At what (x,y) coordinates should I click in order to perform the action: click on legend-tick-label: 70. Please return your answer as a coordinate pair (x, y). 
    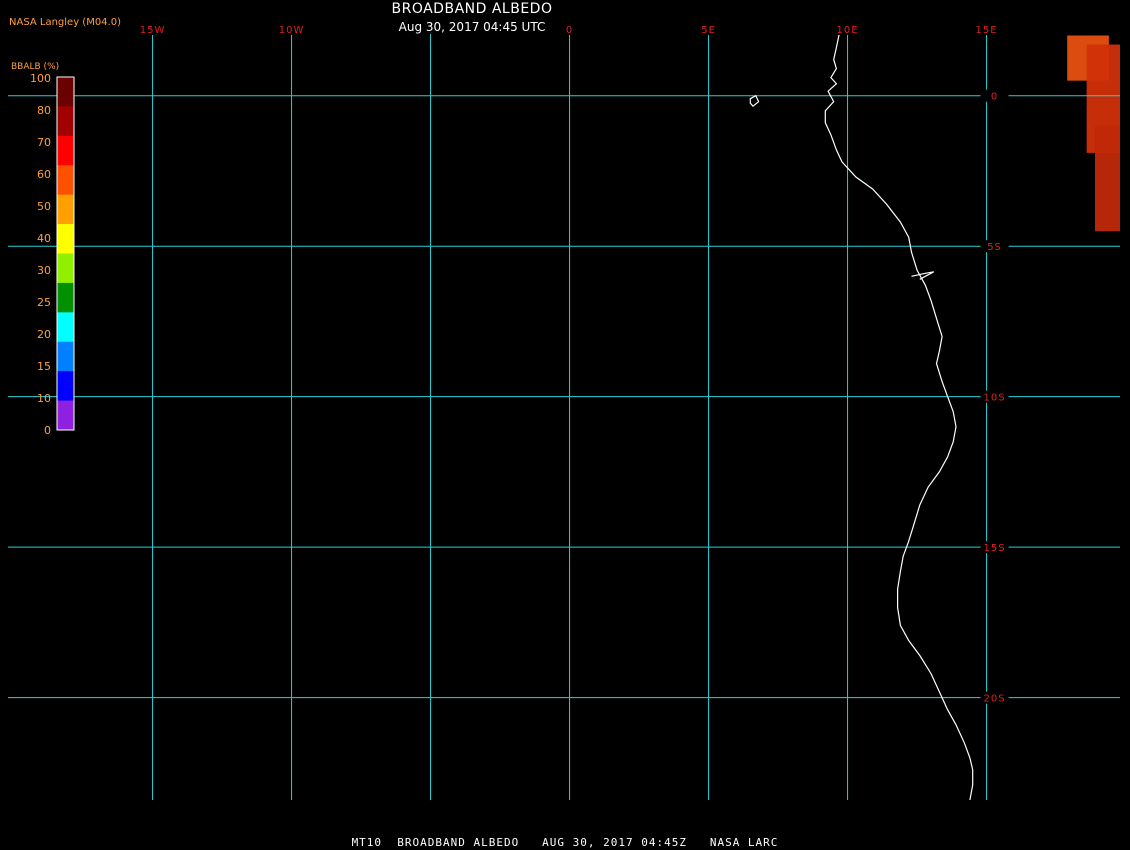
    Looking at the image, I should click on (44, 142).